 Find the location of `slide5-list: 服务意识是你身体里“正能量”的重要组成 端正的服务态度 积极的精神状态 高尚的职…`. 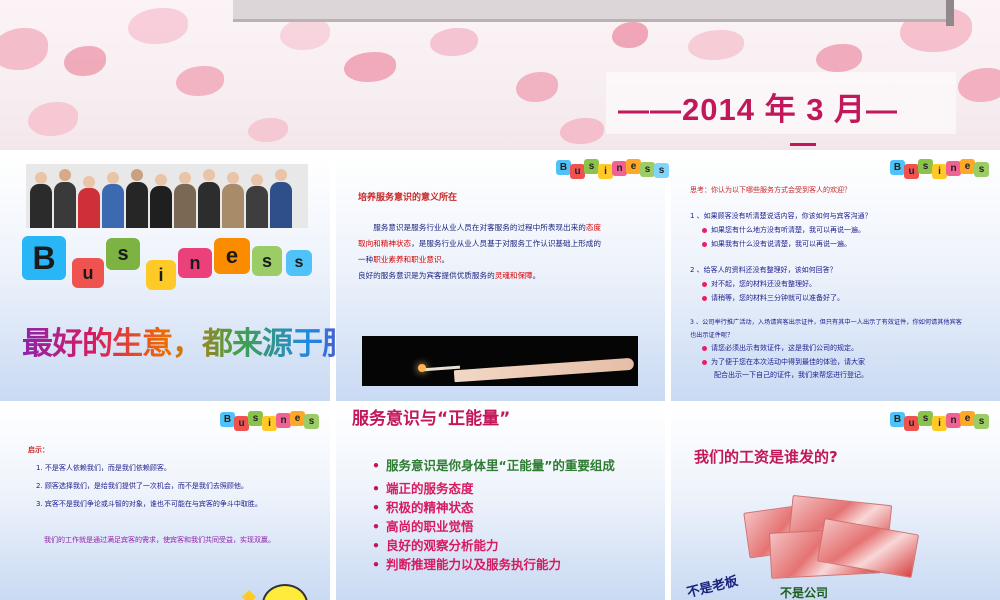

slide5-list: 服务意识是你身体里“正能量”的重要组成 端正的服务态度 积极的精神状态 高尚的职… is located at coordinates (517, 515).